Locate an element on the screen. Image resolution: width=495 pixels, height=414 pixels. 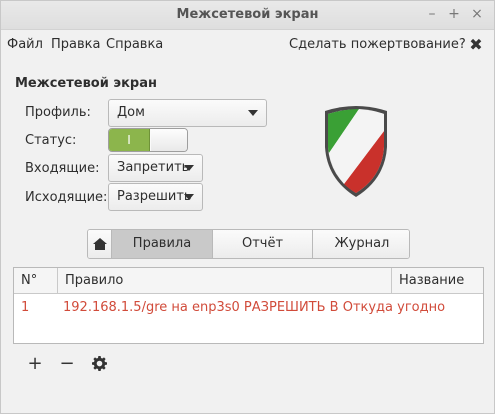
status-toggle: I is located at coordinates (148, 140).